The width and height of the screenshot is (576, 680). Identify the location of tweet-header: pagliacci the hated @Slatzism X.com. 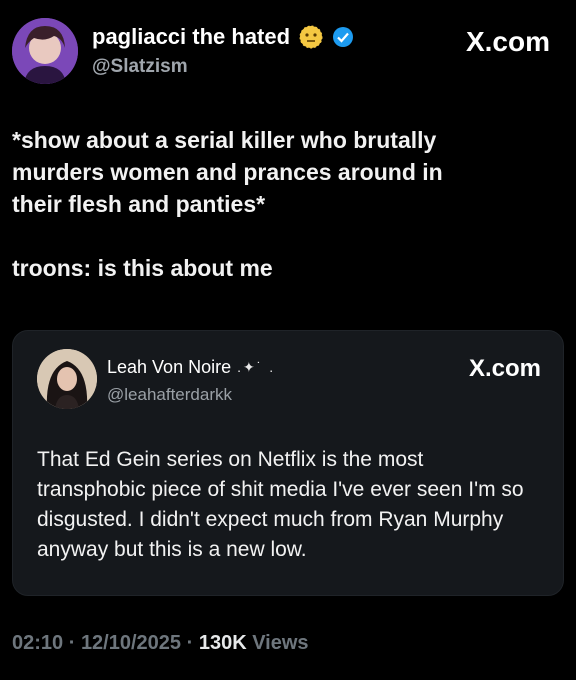
(288, 50).